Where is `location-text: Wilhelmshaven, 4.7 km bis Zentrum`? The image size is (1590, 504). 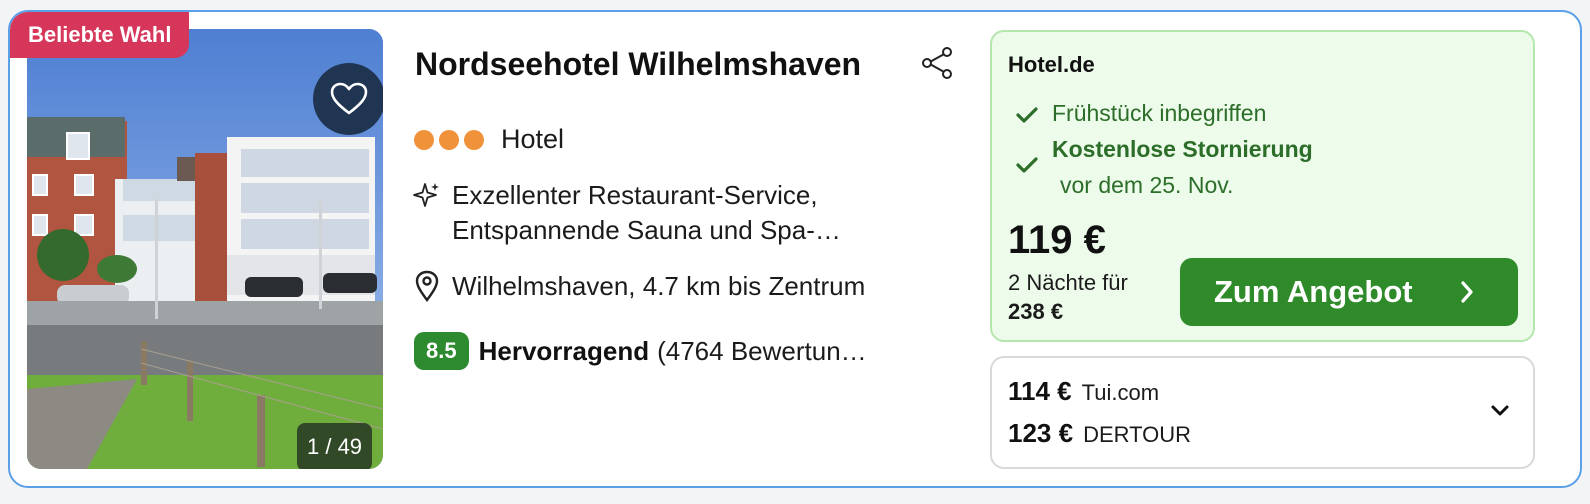 location-text: Wilhelmshaven, 4.7 km bis Zentrum is located at coordinates (659, 285).